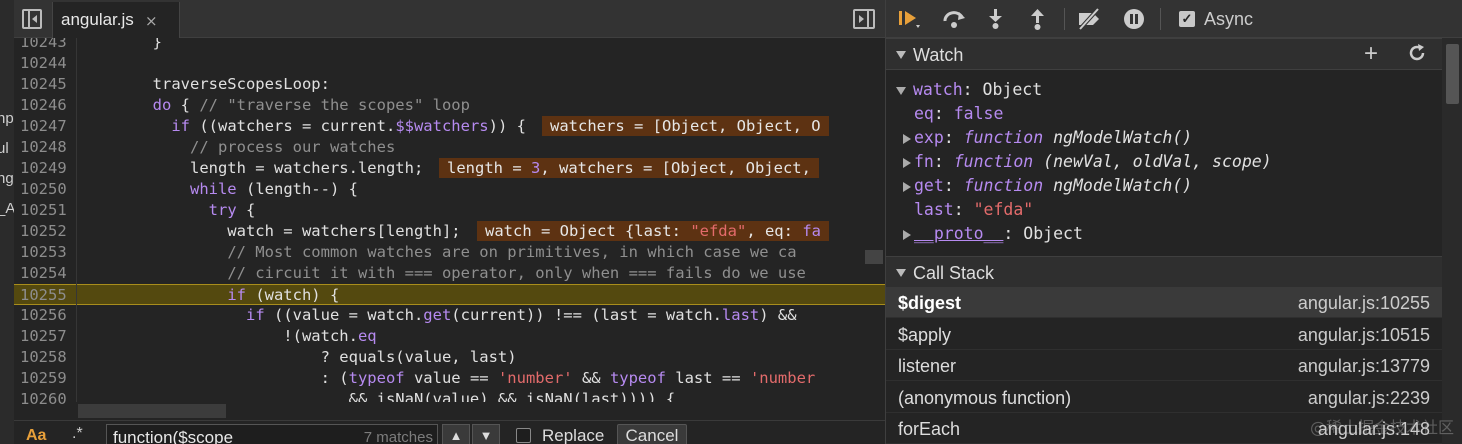 Image resolution: width=1462 pixels, height=444 pixels. What do you see at coordinates (7, 178) in the screenshot?
I see `navigator-fragment: ng` at bounding box center [7, 178].